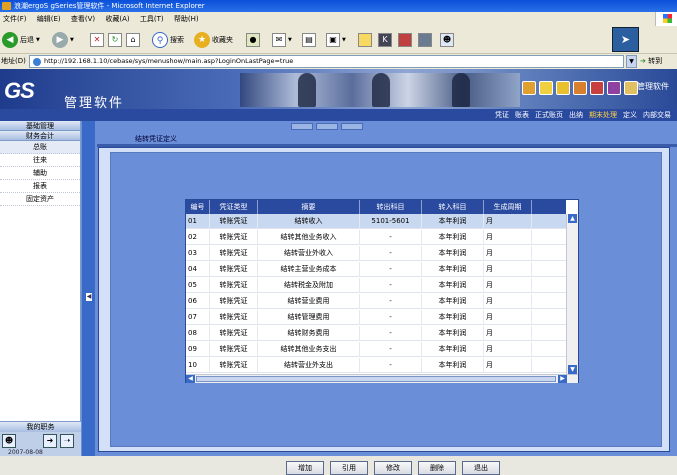 The width and height of the screenshot is (677, 475). I want to click on edit-button: 修改, so click(393, 468).